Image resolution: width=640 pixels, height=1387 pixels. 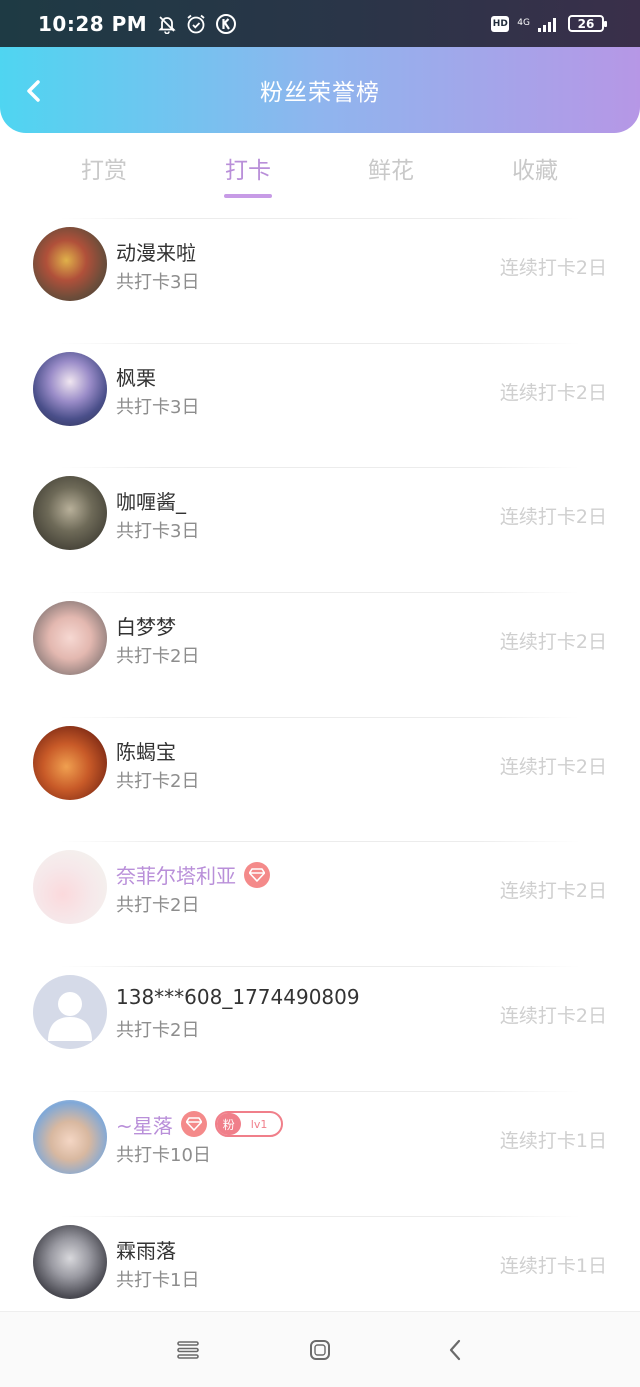 I want to click on home-button, so click(x=320, y=1350).